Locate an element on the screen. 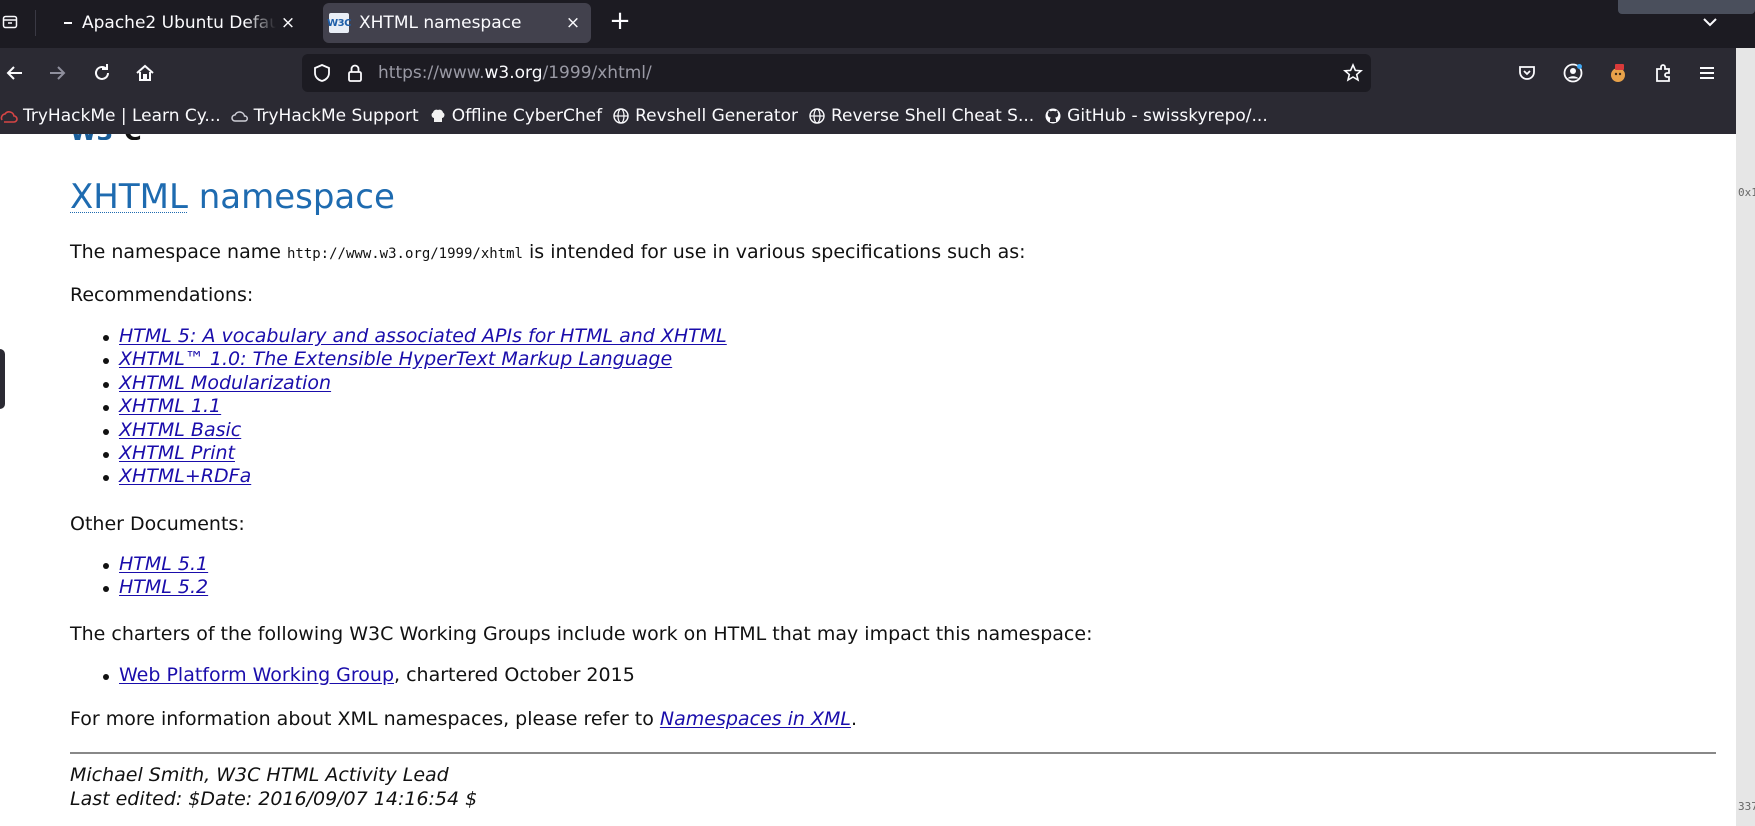  tab-apache: Apache2 Ubuntu Default Page: It works × is located at coordinates (182, 23).